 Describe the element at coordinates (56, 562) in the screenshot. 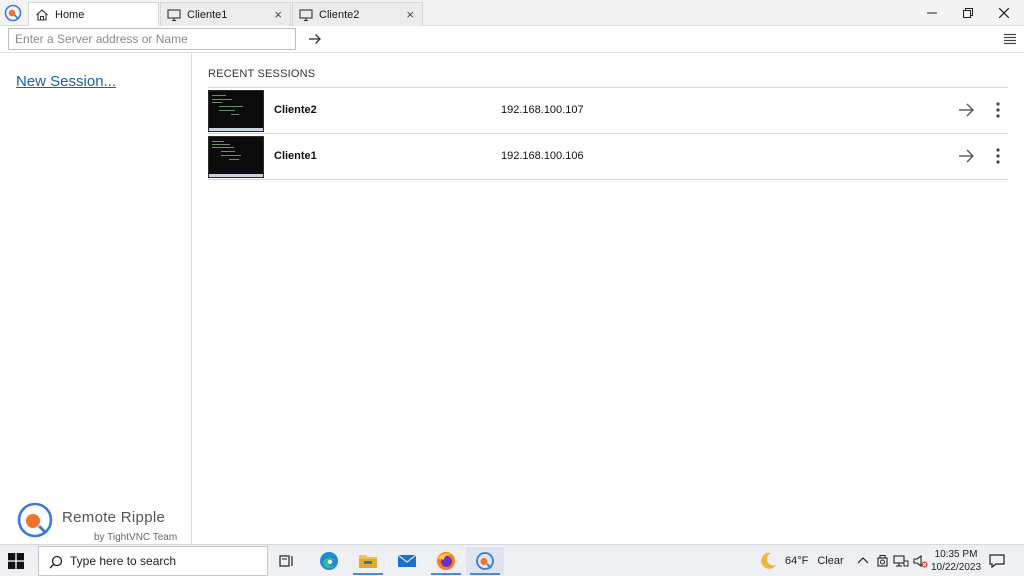

I see `search-icon` at that location.